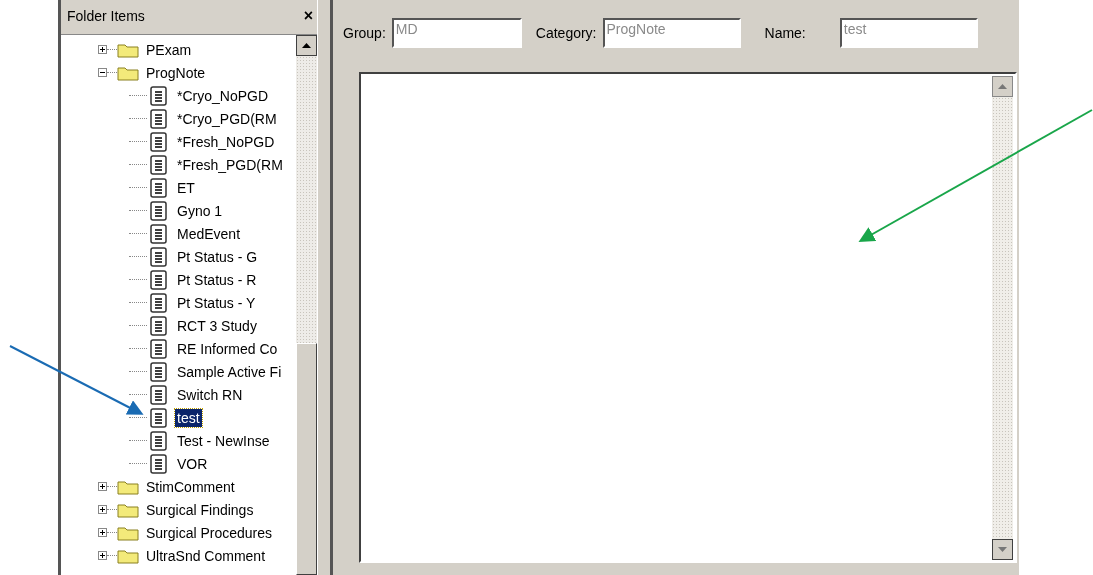 This screenshot has height=575, width=1093. I want to click on tree-item: Switch RN, so click(210, 394).